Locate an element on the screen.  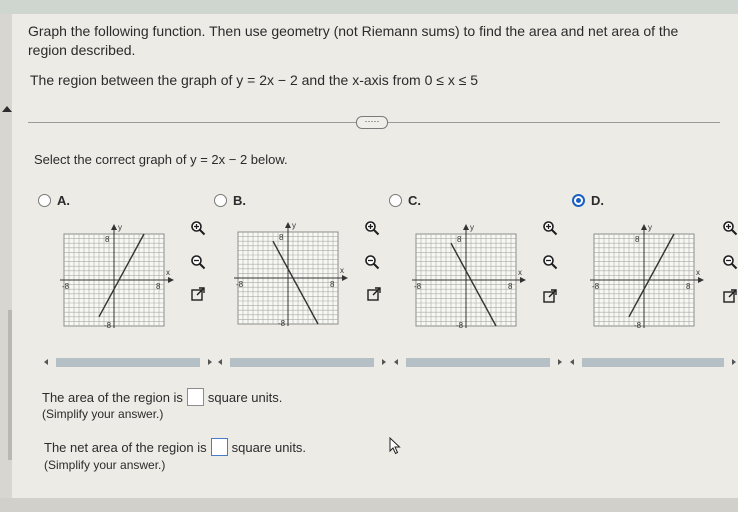
radio-option-b is located at coordinates (220, 200).